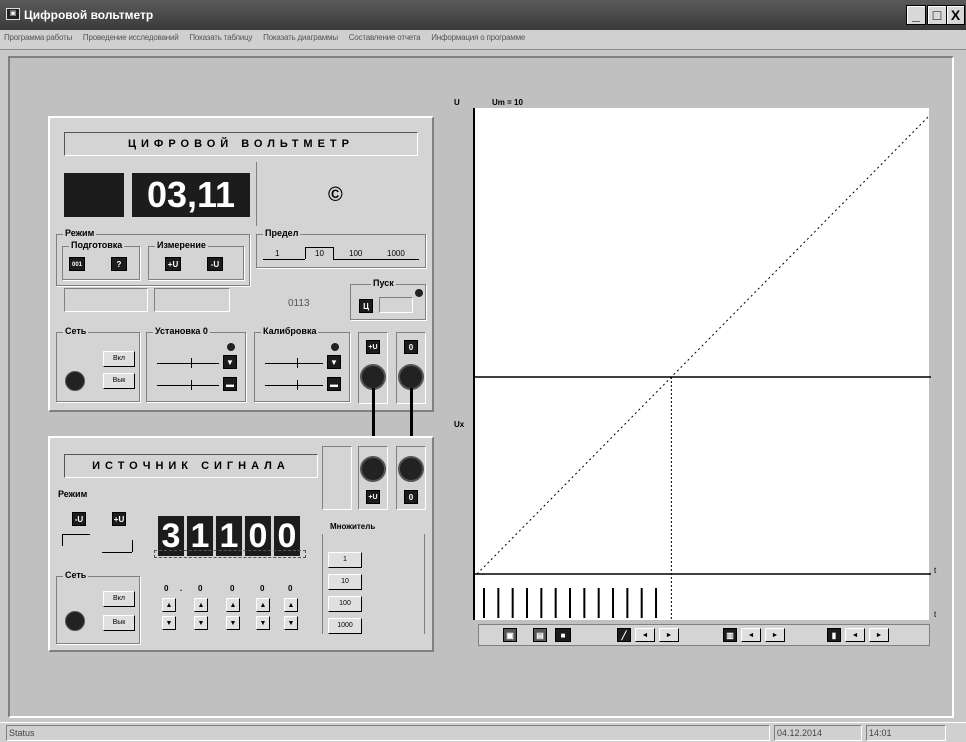 This screenshot has width=966, height=742. What do you see at coordinates (305, 253) in the screenshot?
I see `limit-step` at bounding box center [305, 253].